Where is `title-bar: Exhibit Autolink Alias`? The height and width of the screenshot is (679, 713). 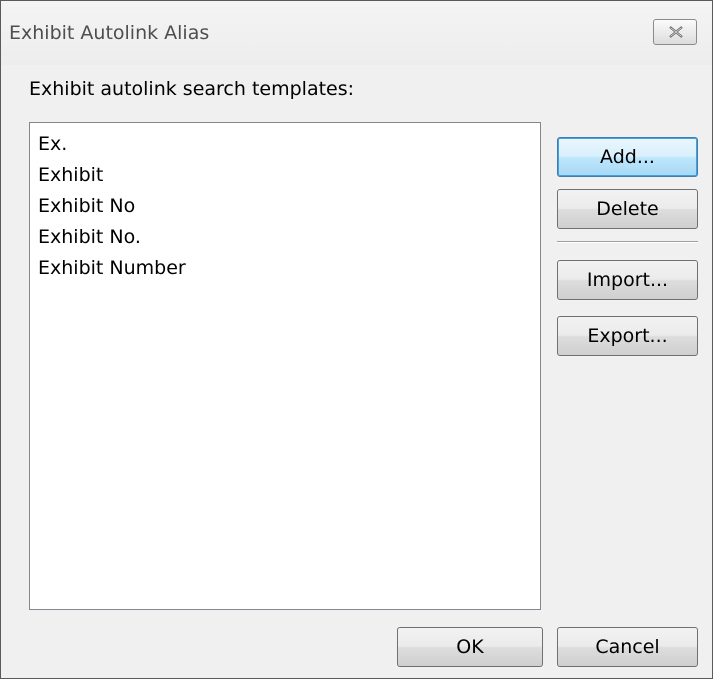
title-bar: Exhibit Autolink Alias is located at coordinates (356, 33).